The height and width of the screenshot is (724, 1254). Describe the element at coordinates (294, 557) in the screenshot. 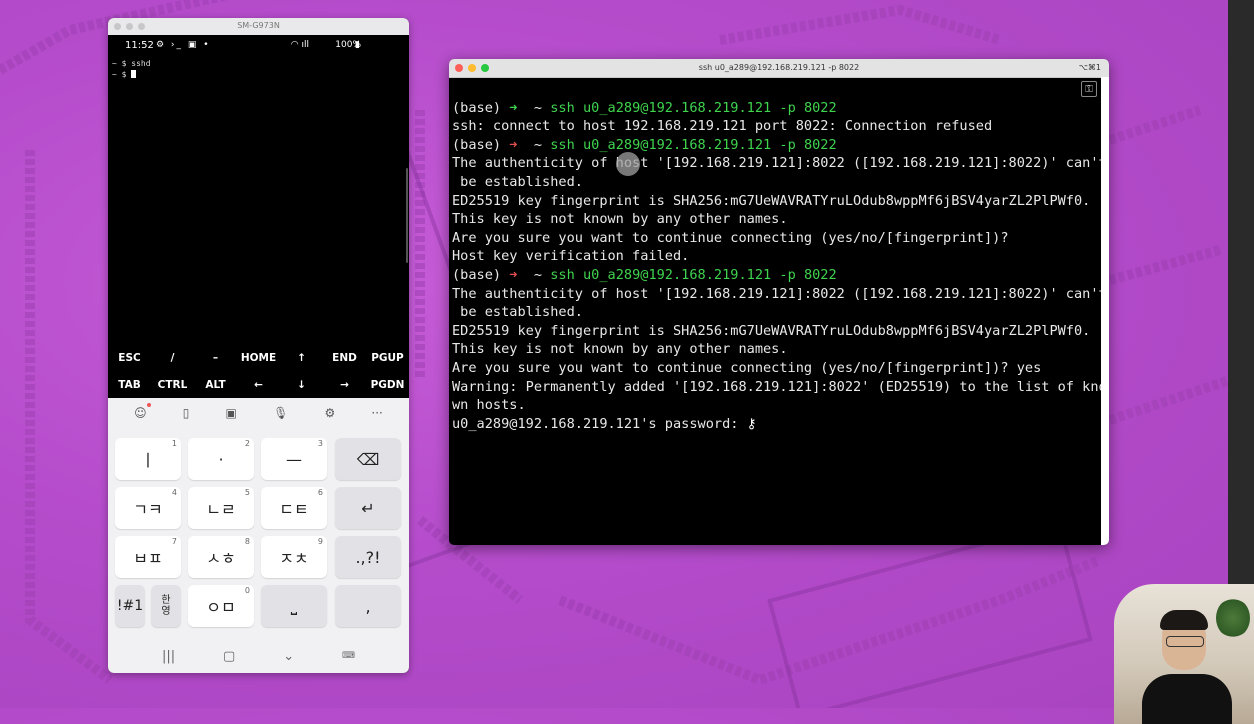

I see `key-9: ㅈㅊ 9` at that location.